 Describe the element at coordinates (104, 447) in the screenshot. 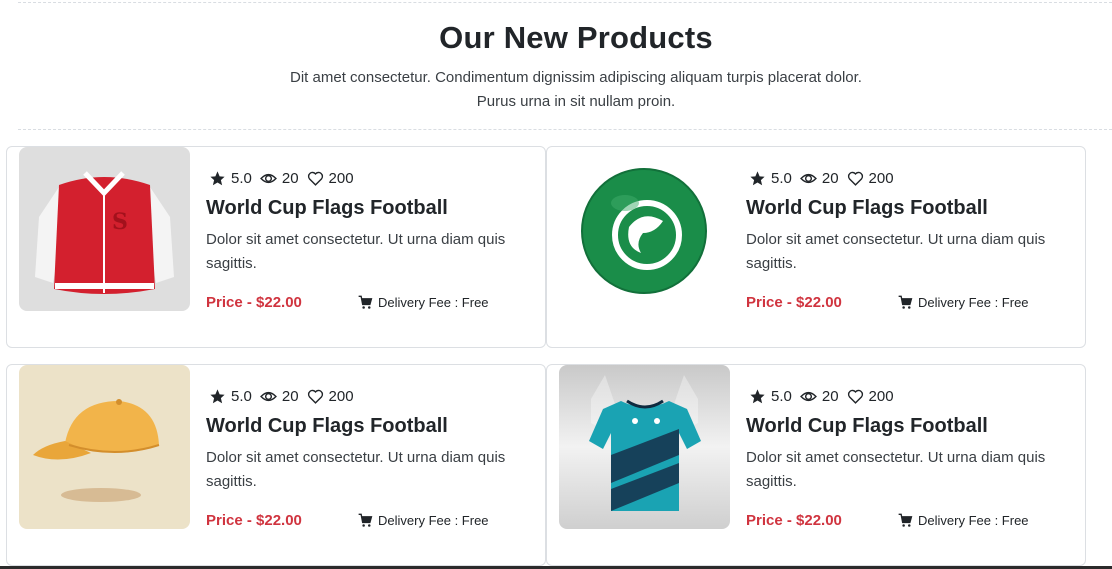

I see `product-image-cap` at that location.